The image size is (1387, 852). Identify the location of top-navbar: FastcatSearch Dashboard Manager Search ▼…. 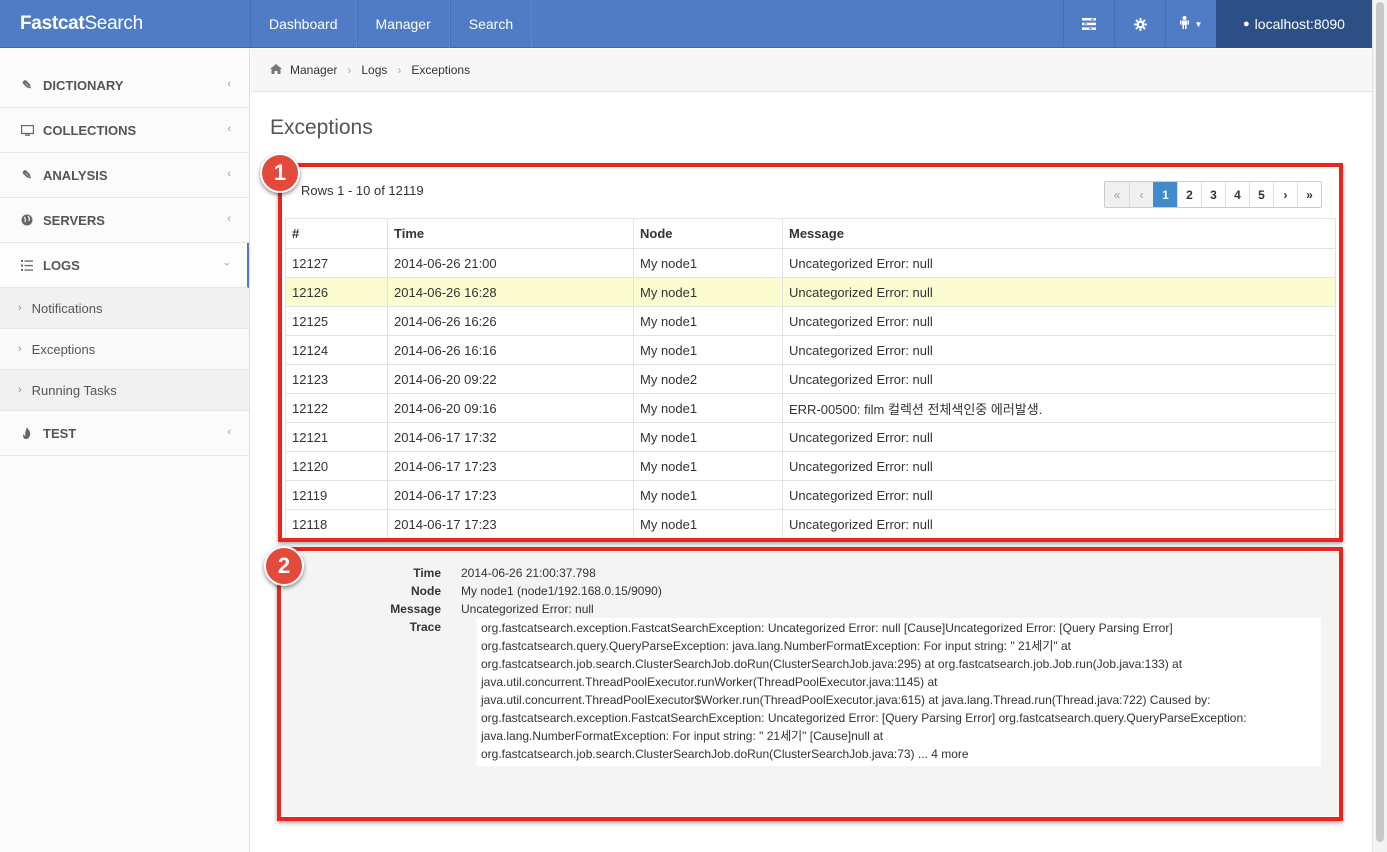
(686, 24).